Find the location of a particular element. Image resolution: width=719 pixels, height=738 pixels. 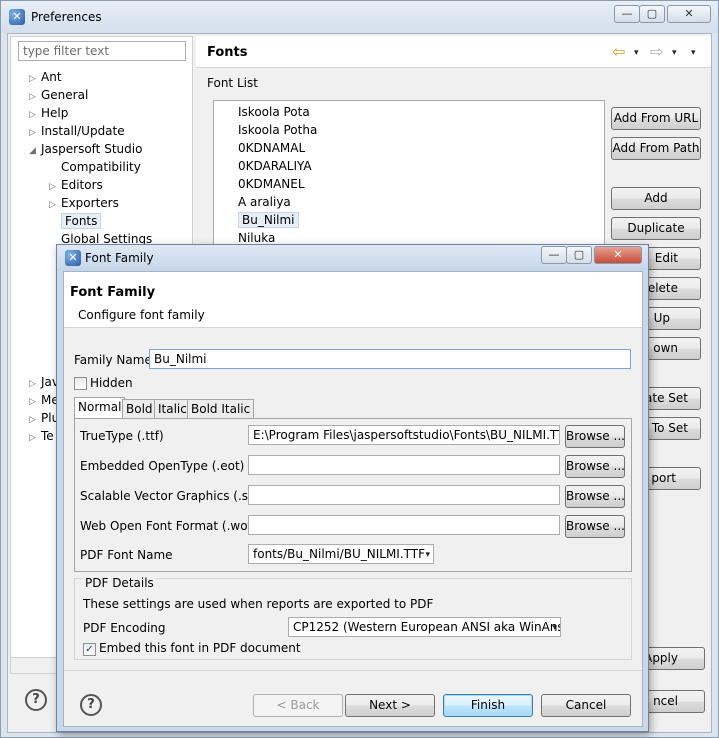

dialog-maximize-button: ▢ is located at coordinates (579, 255).